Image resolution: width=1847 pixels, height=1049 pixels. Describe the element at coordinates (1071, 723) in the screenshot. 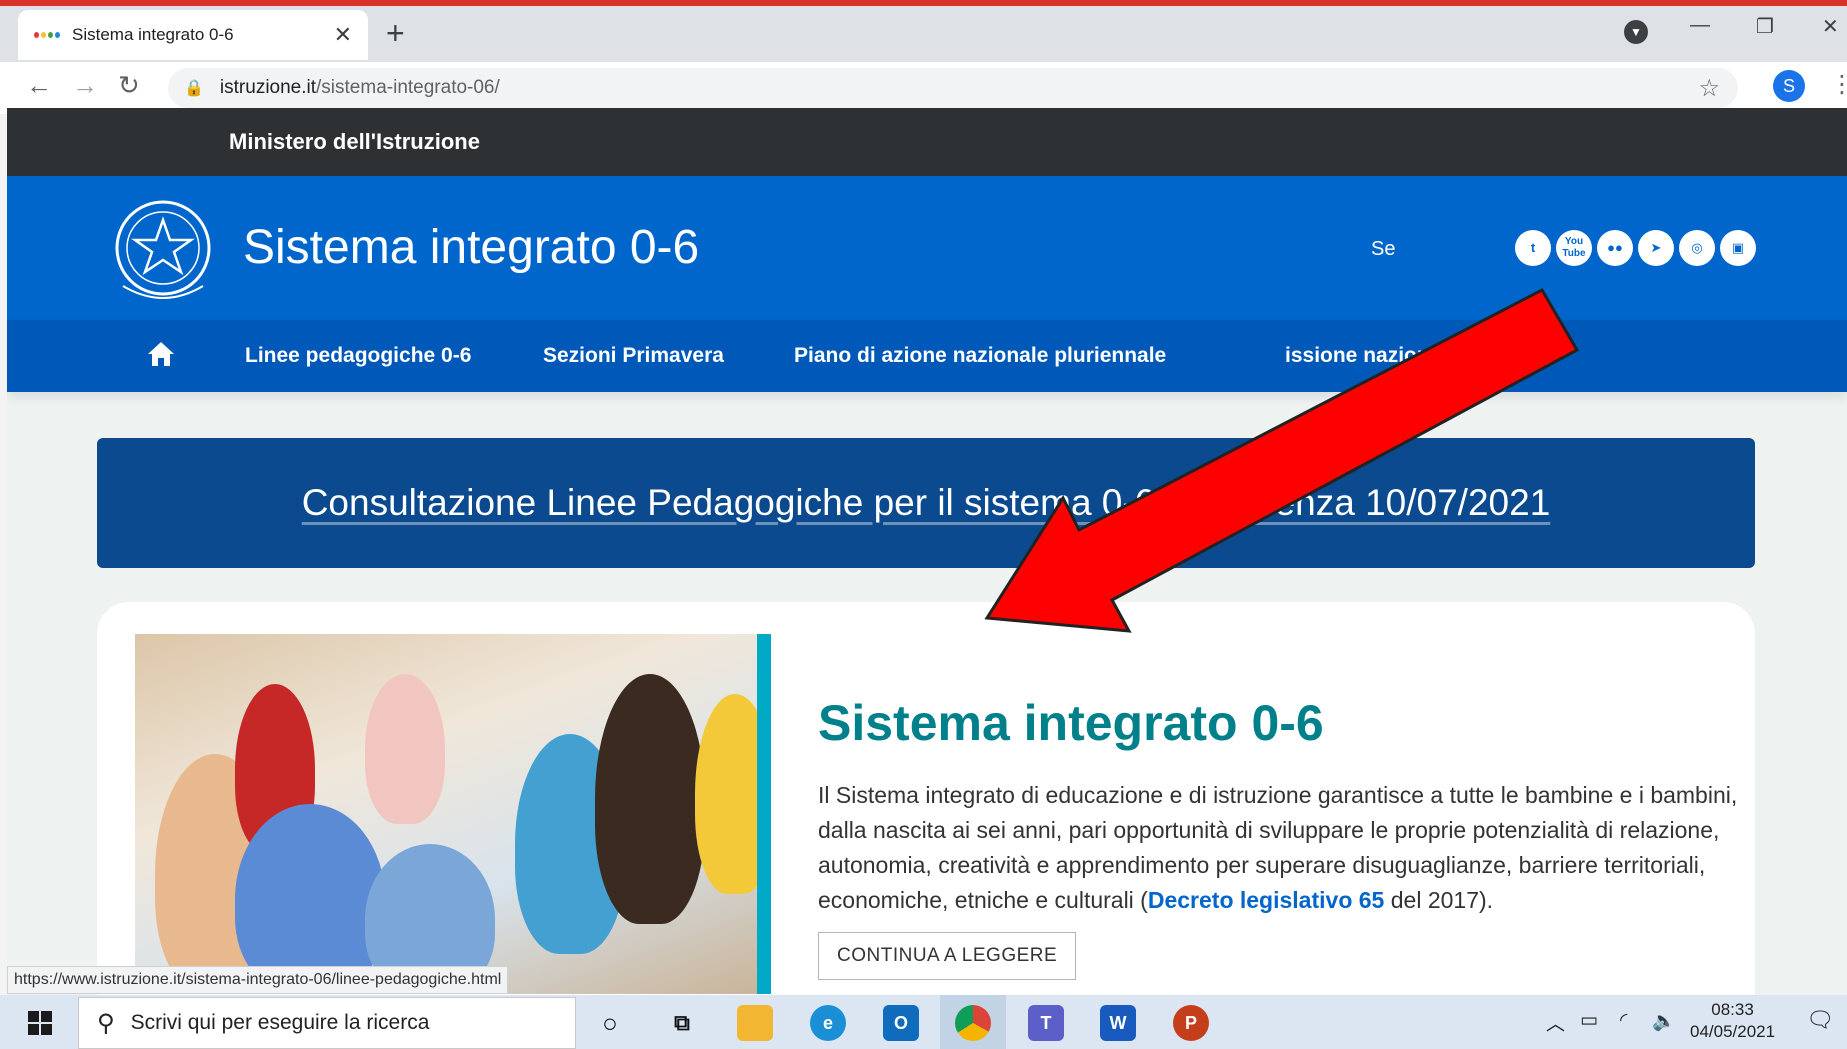

I see `card-title: Sistema integrato 0-6` at that location.